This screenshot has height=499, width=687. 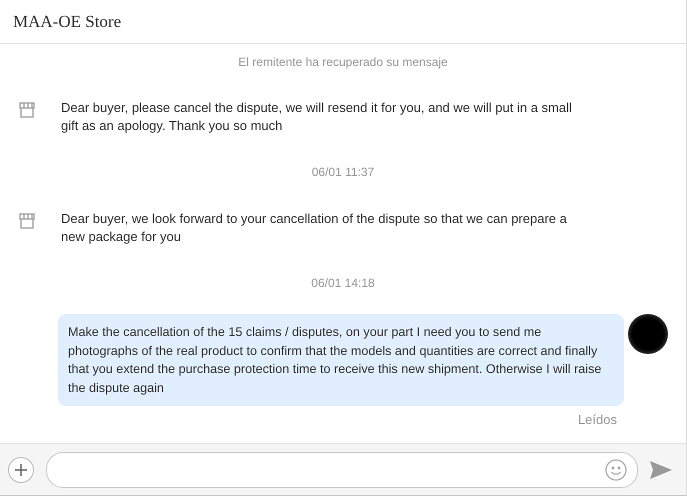 I want to click on window-title: MAA-OE Store, so click(x=67, y=22).